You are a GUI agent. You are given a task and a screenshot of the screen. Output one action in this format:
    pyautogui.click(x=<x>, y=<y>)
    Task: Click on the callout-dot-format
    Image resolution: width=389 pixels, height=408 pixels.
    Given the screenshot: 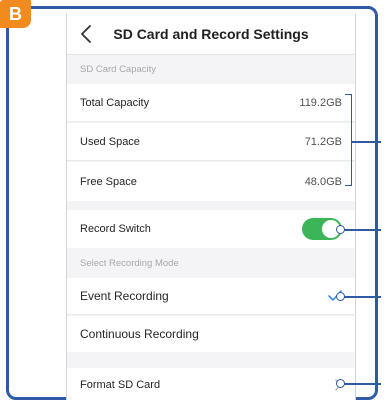 What is the action you would take?
    pyautogui.click(x=340, y=383)
    